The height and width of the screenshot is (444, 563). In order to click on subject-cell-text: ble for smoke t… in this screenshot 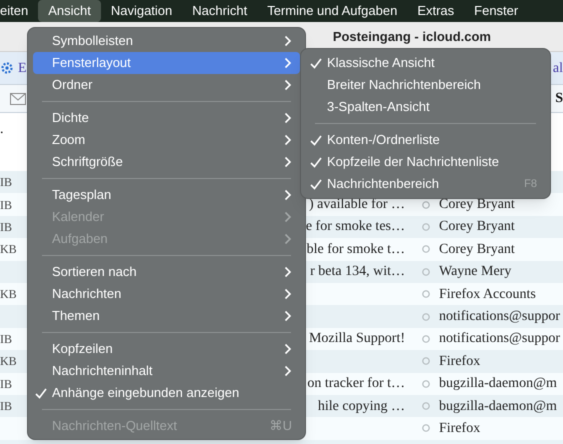, I will do `click(355, 249)`.